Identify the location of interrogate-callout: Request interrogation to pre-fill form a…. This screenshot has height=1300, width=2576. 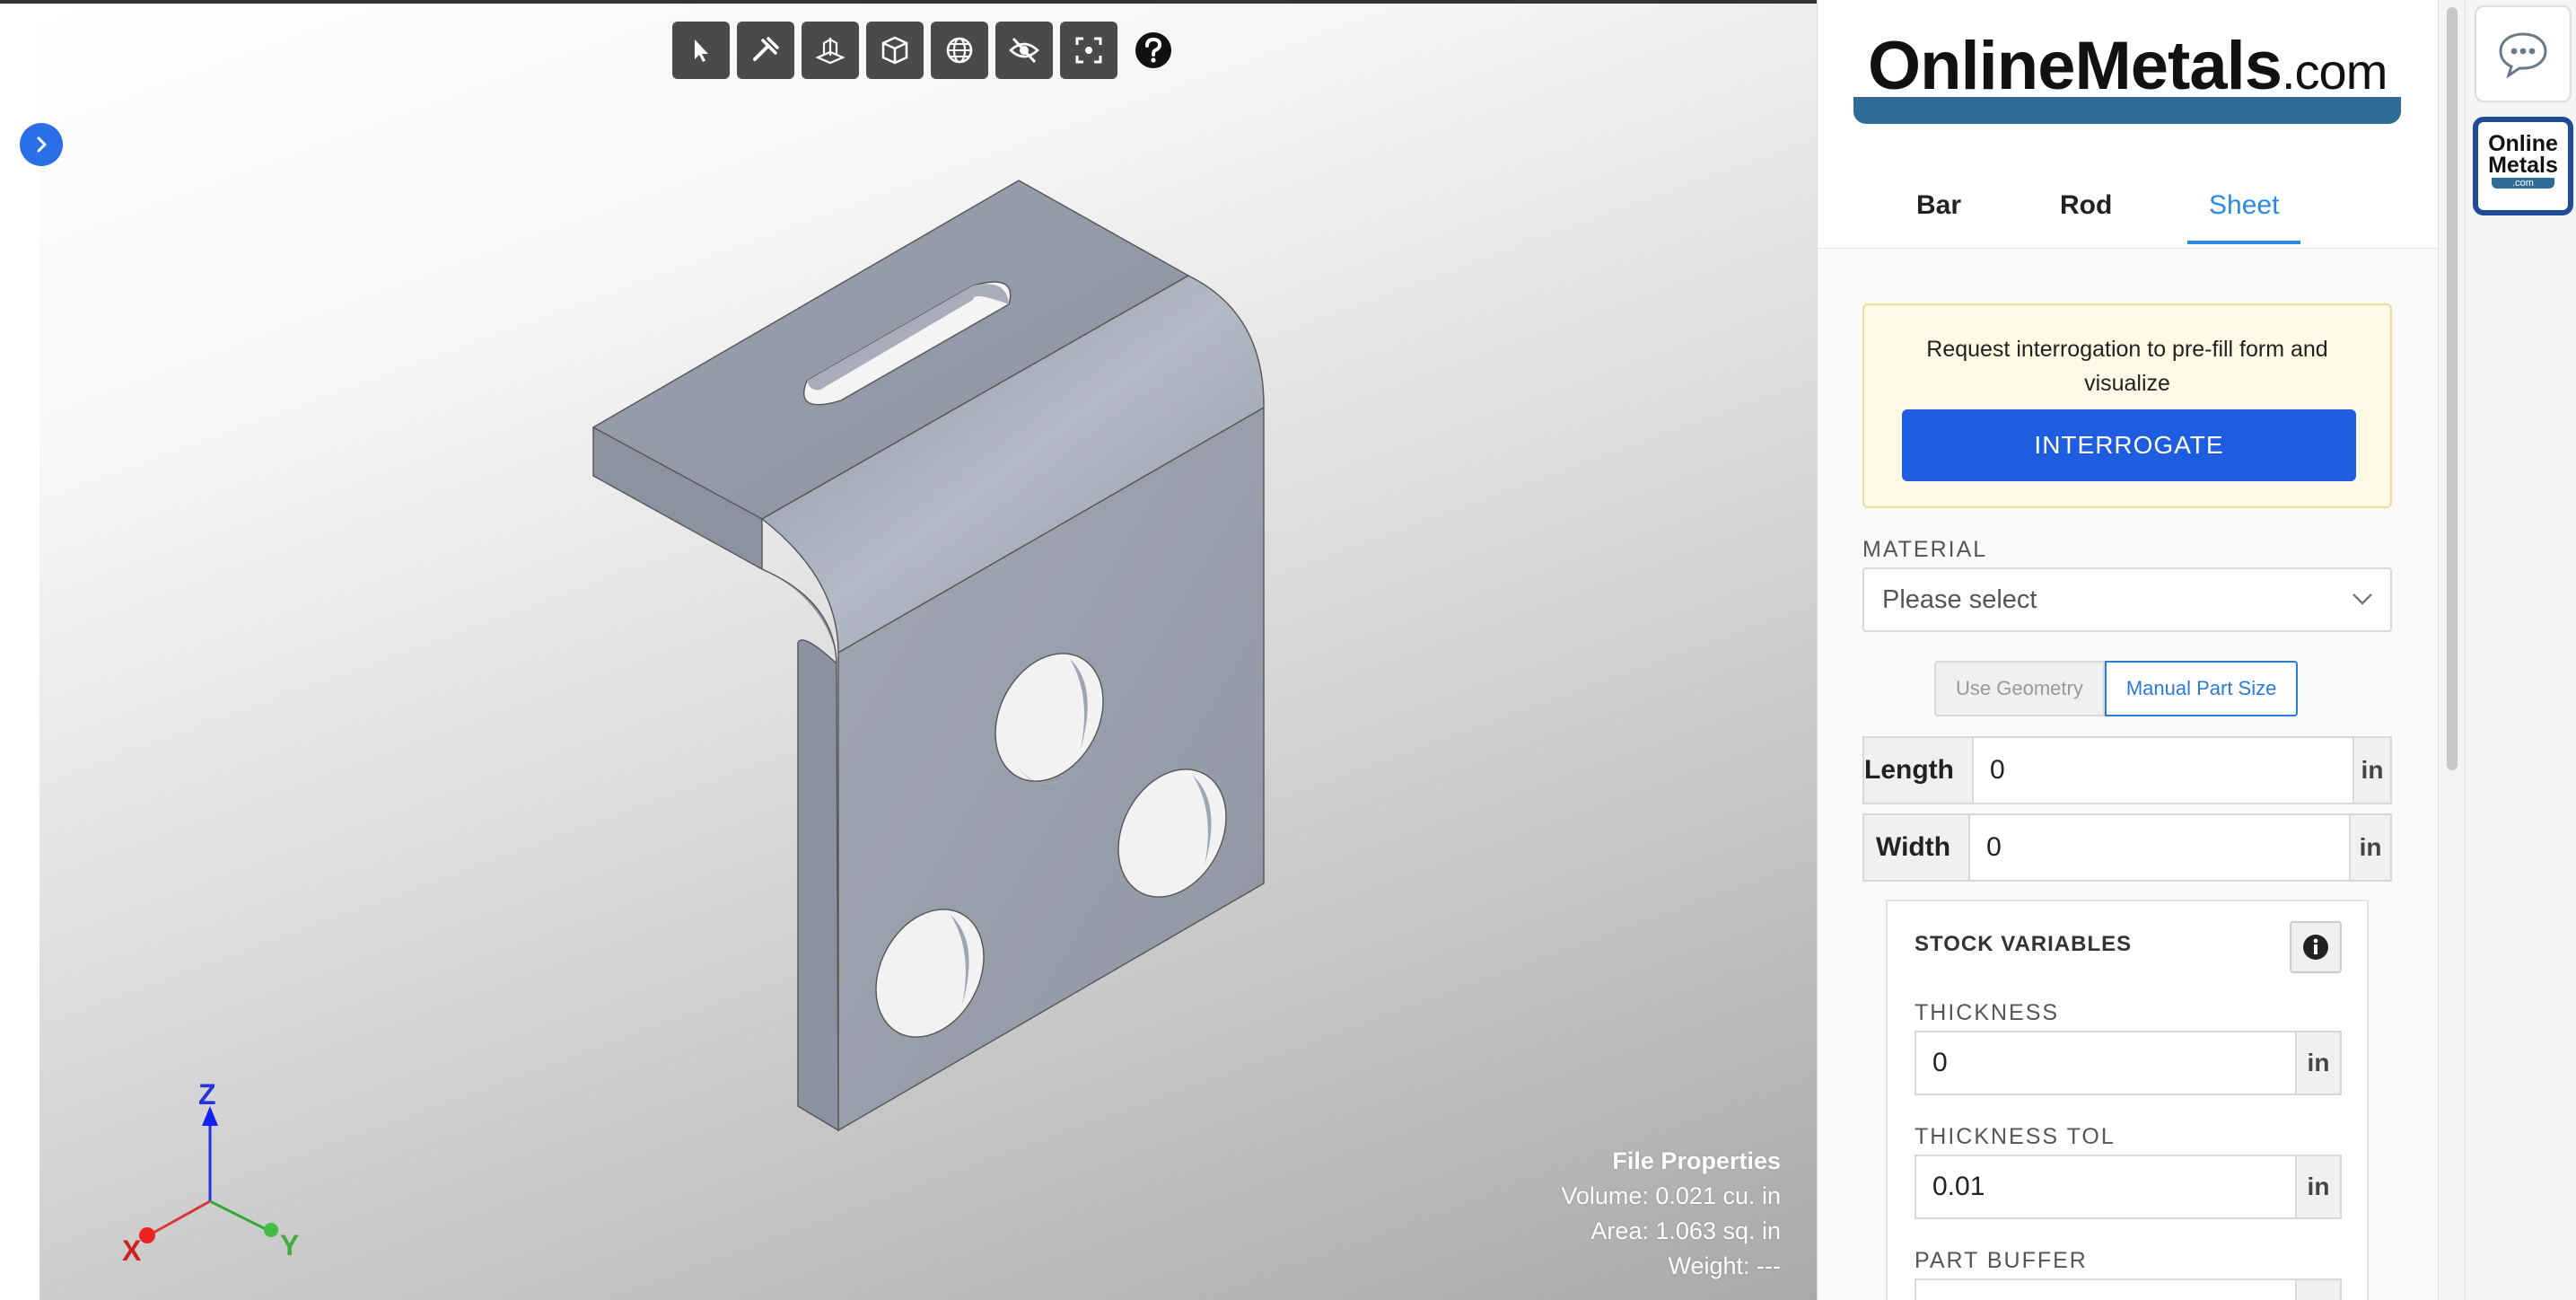
(2127, 406).